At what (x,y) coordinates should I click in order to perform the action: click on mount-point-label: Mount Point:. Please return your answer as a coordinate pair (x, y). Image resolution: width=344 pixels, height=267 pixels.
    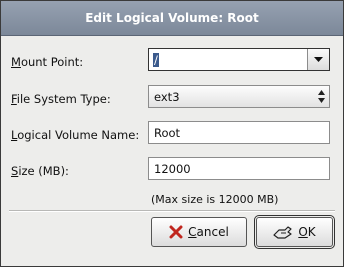
    Looking at the image, I should click on (47, 62).